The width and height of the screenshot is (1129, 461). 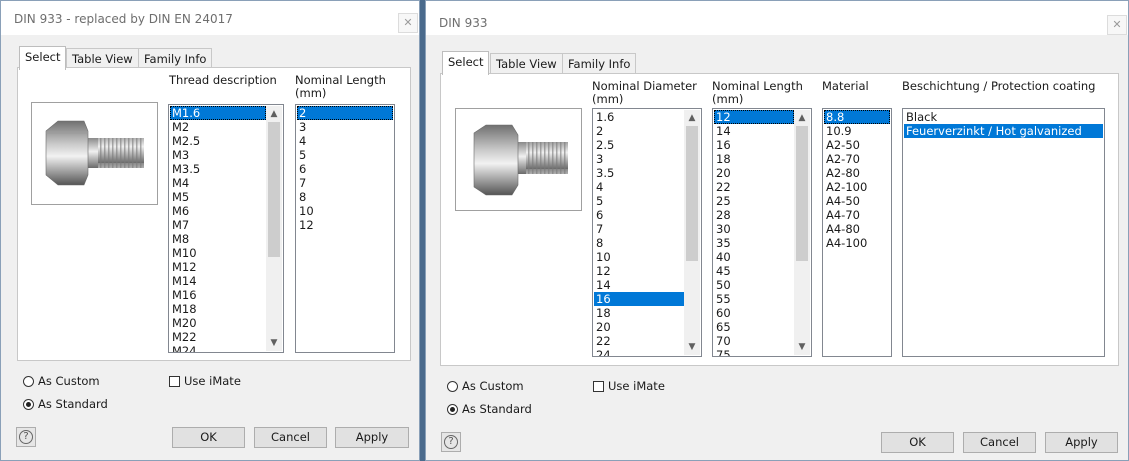 I want to click on thread-list-item: M14, so click(x=218, y=281).